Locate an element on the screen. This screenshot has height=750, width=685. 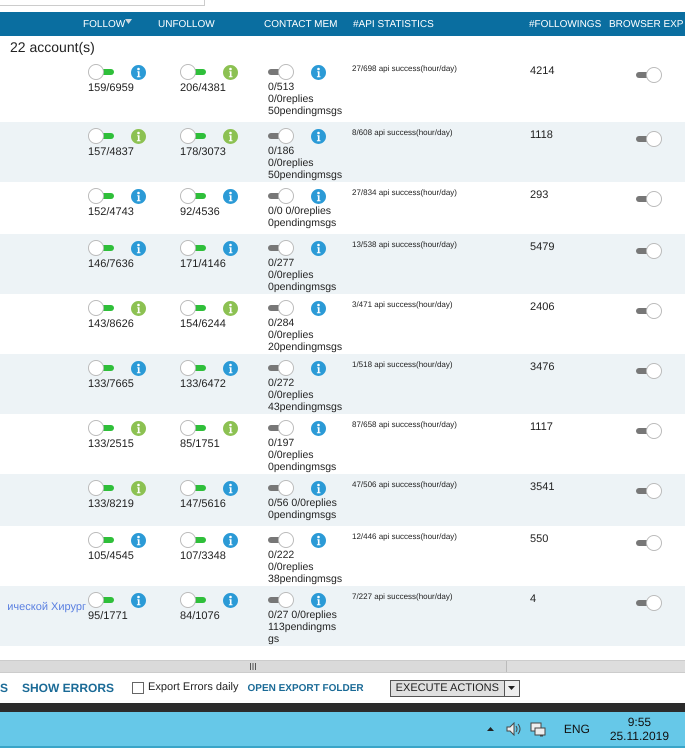
column-header: FOLLOW is located at coordinates (107, 24).